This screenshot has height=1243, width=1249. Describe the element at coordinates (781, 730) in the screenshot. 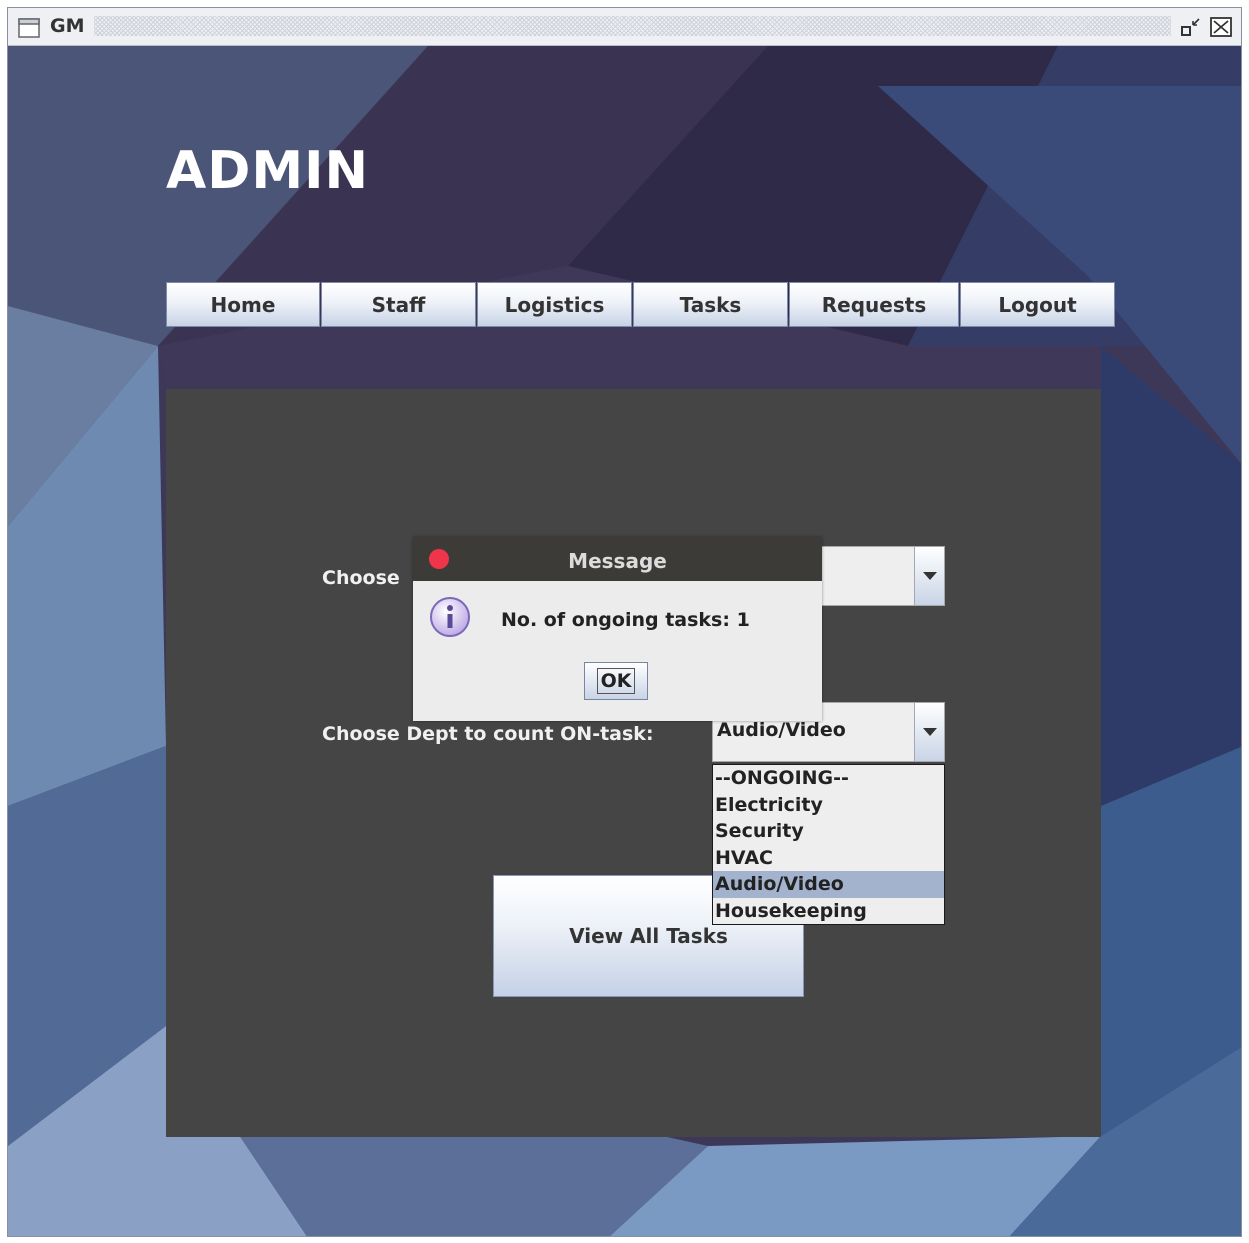

I see `dept-combo-value: Audio/Video` at that location.